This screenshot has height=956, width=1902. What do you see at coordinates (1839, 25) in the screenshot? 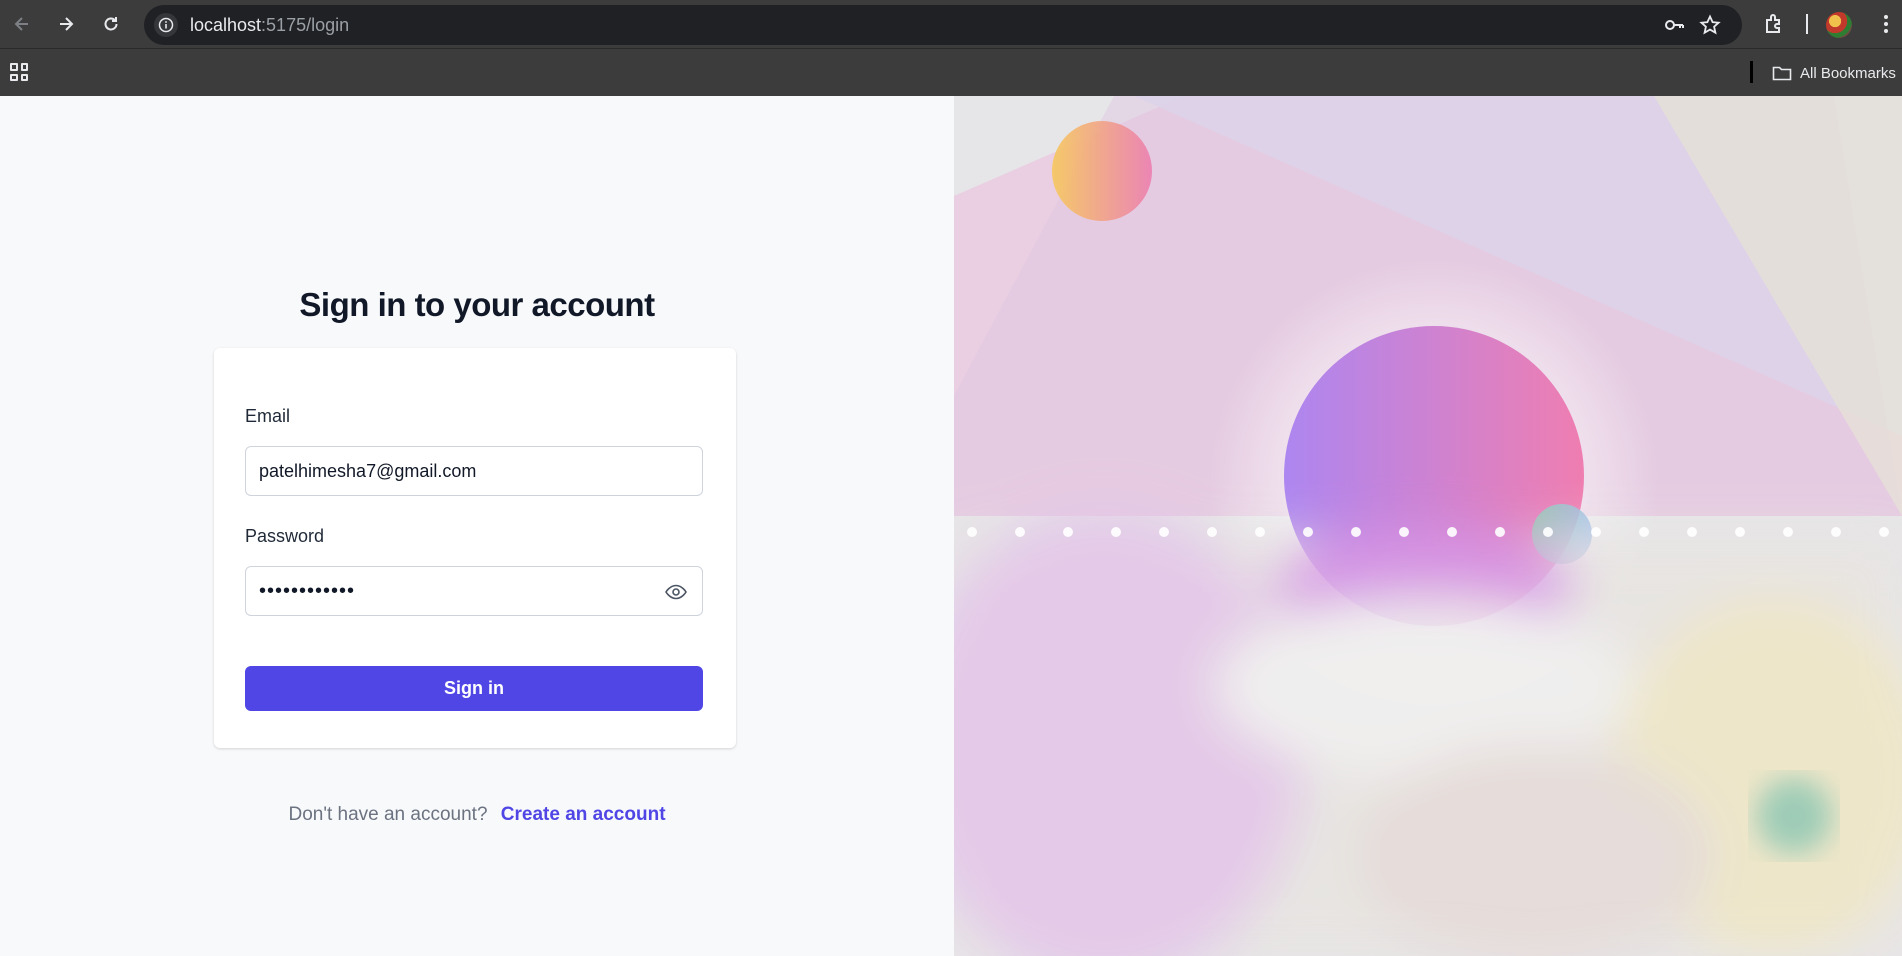
I see `profile-avatar` at bounding box center [1839, 25].